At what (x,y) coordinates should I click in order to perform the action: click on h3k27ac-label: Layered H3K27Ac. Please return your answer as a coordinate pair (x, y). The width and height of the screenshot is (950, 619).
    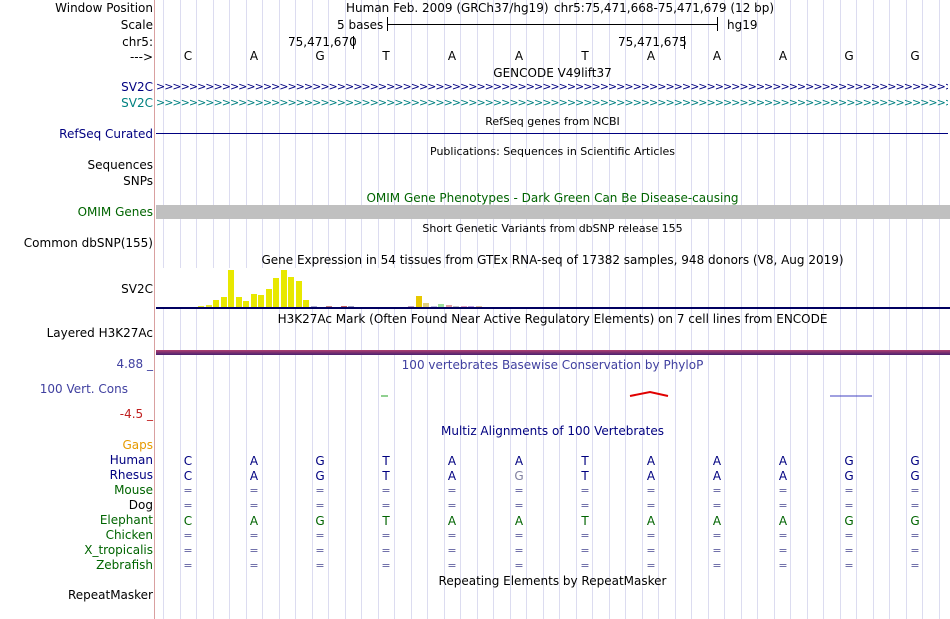
    Looking at the image, I should click on (100, 333).